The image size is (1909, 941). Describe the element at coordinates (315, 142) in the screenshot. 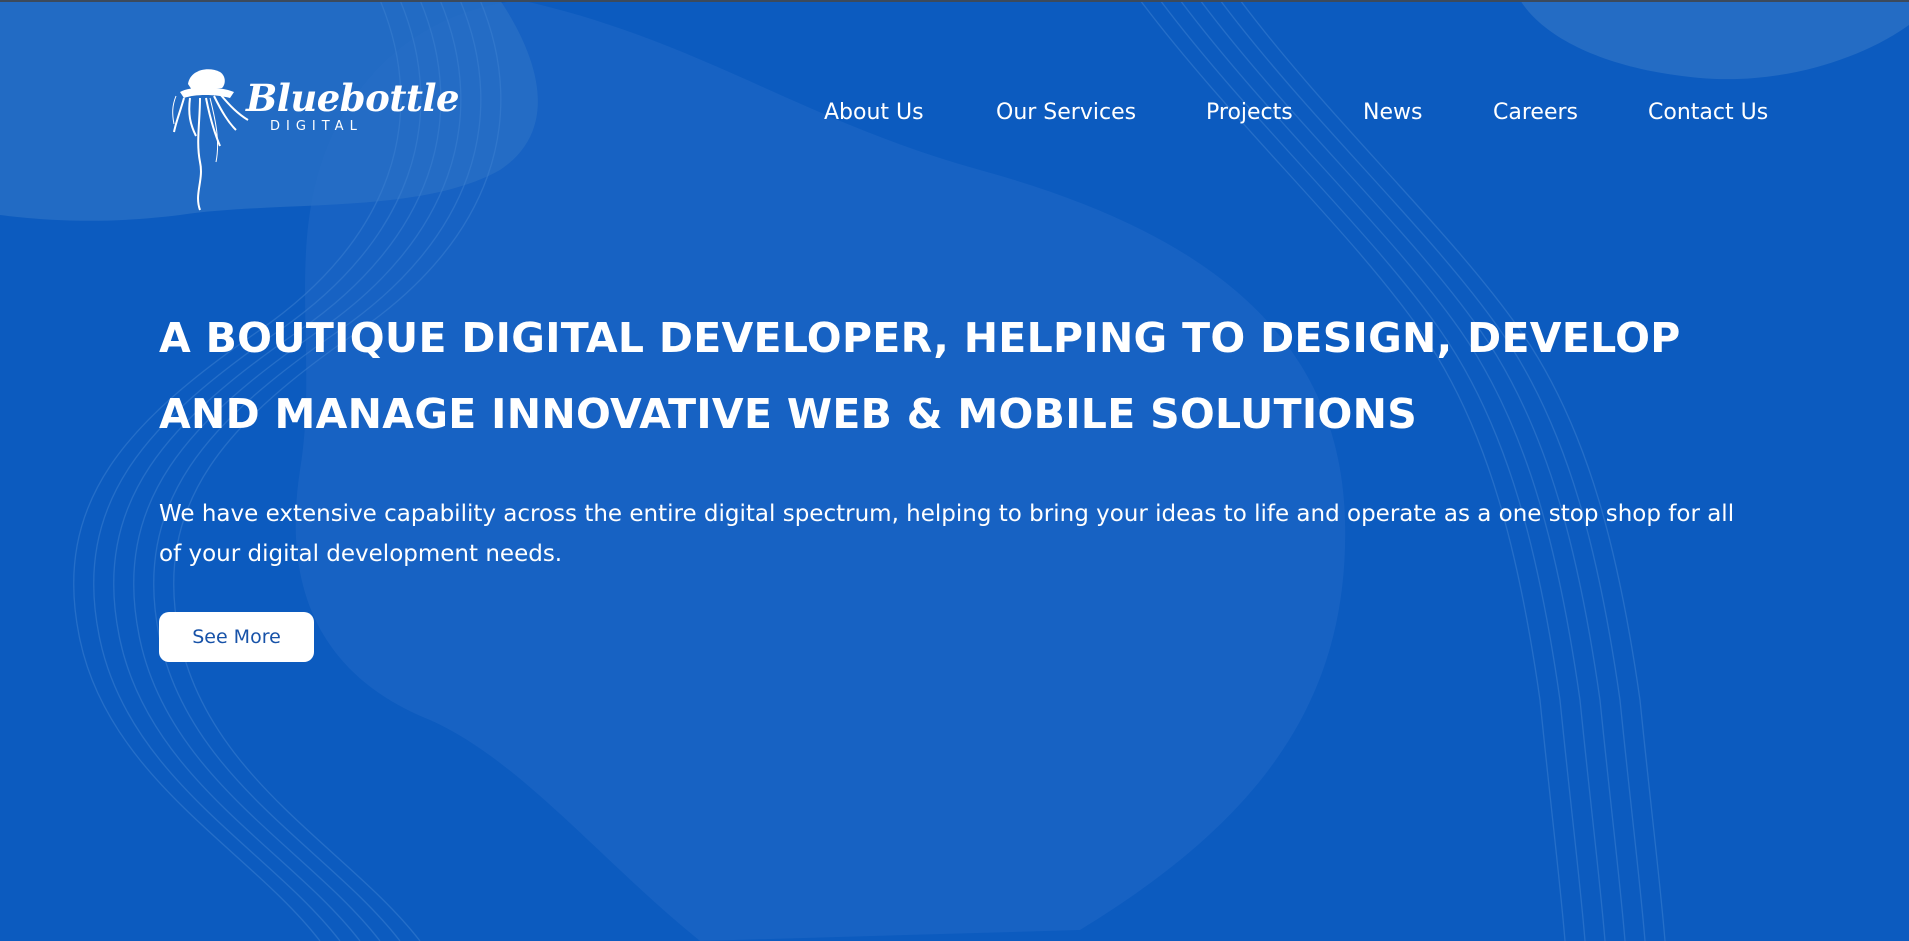

I see `brand-logo: Bluebottle DIGITAL` at that location.